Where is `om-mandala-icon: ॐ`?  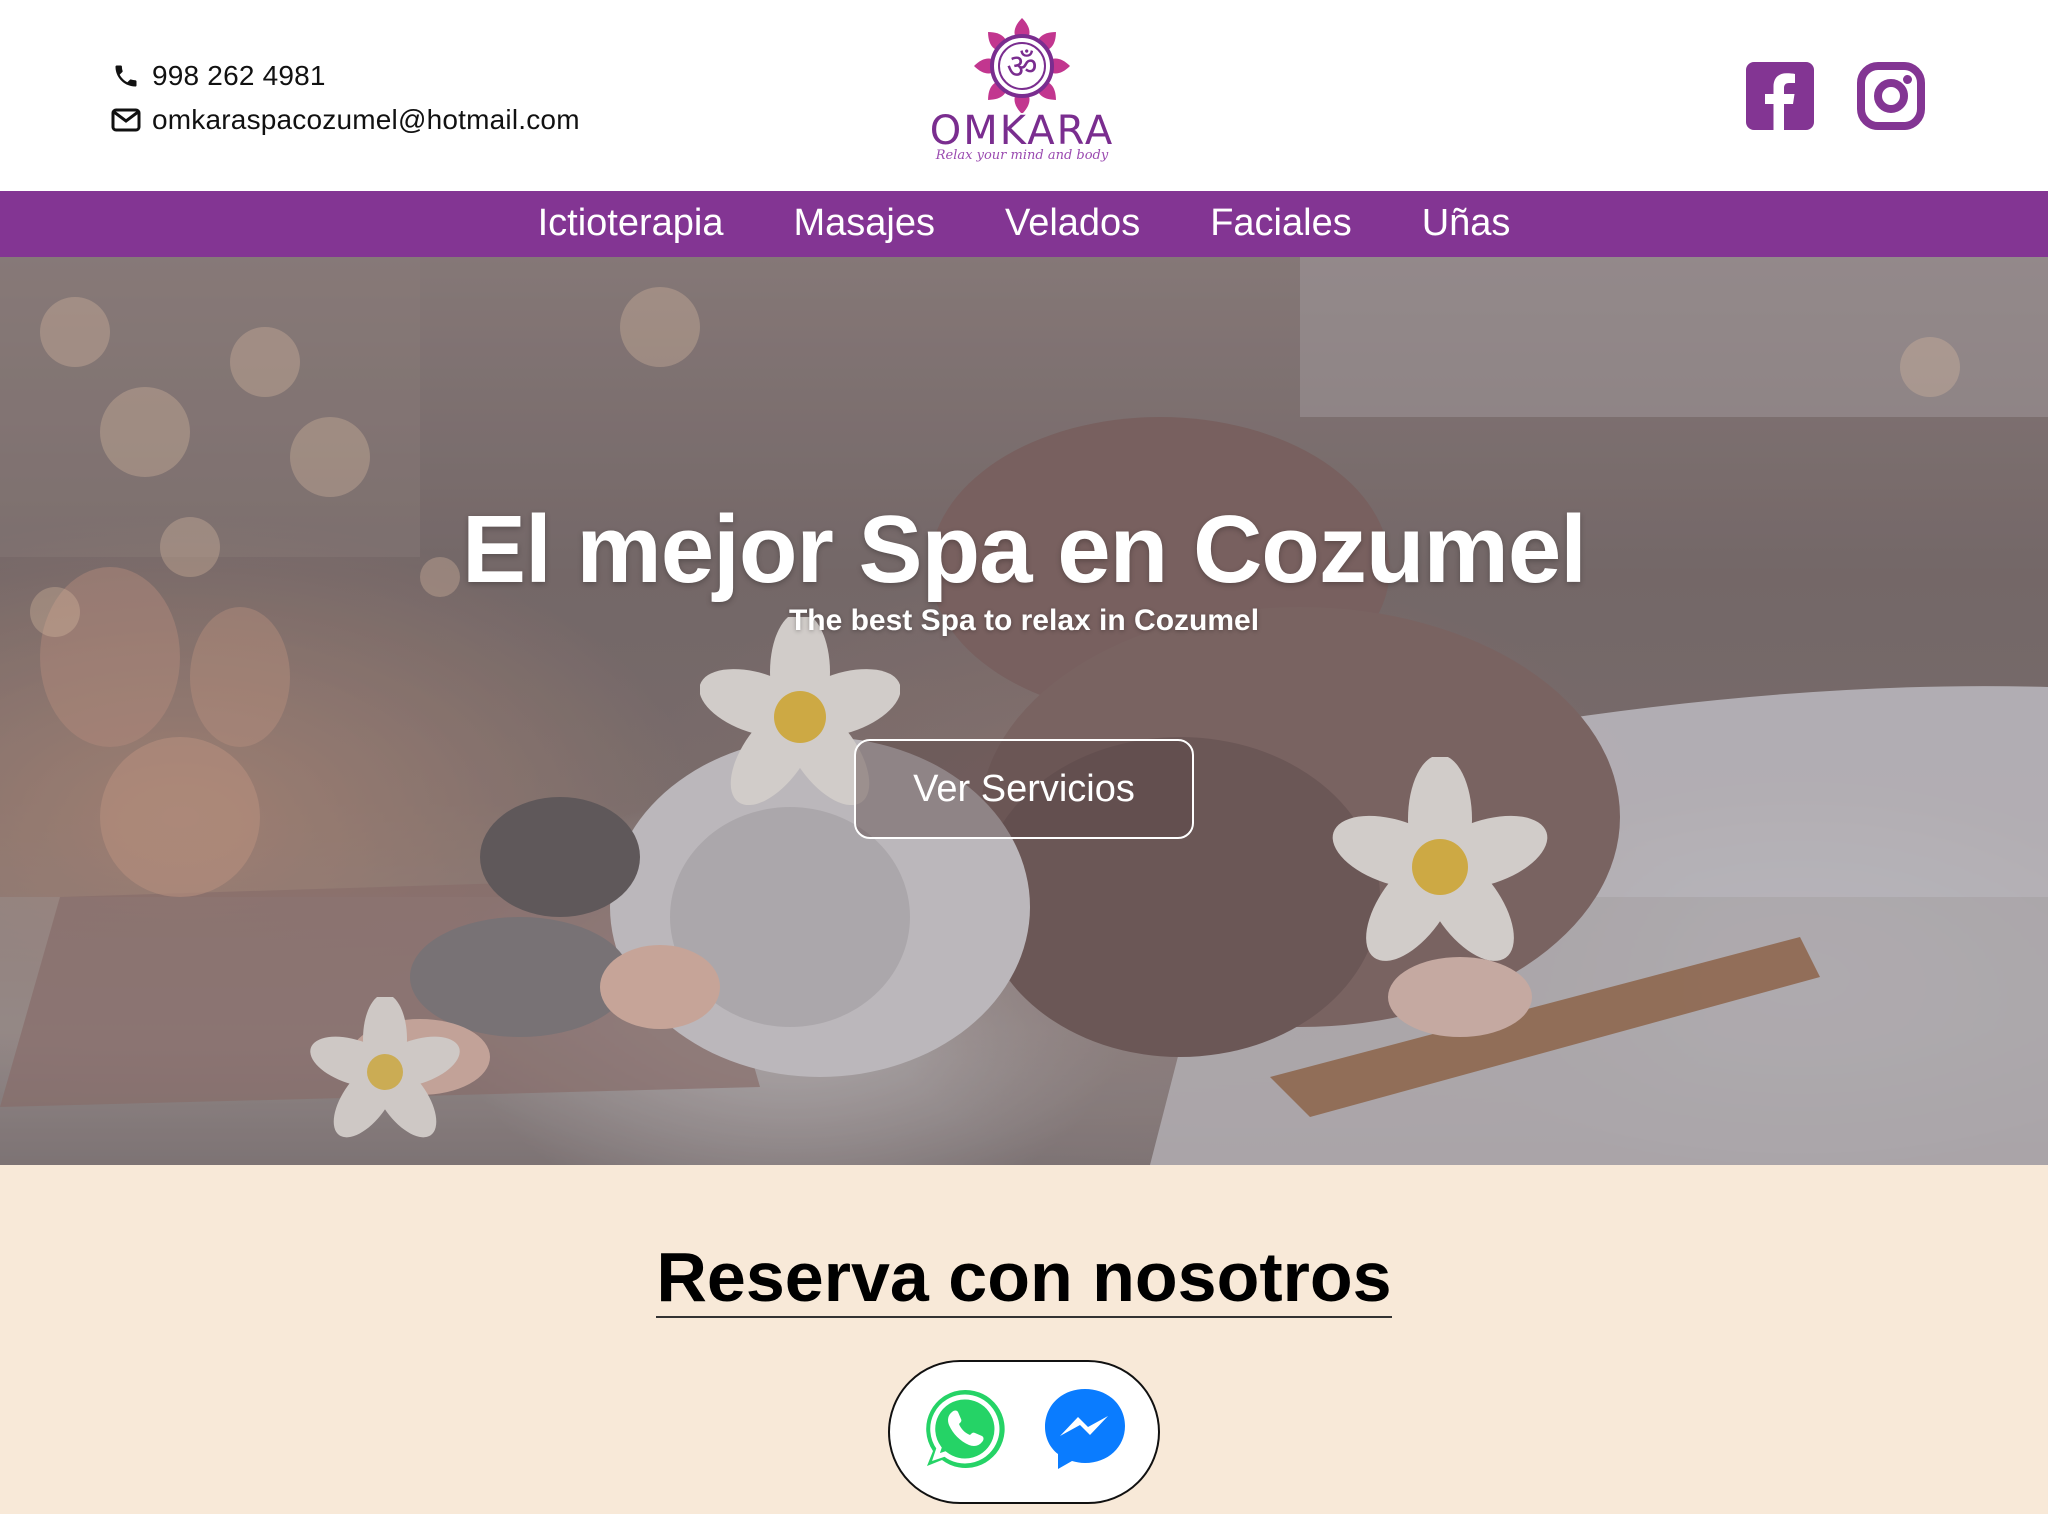
om-mandala-icon: ॐ is located at coordinates (1022, 66).